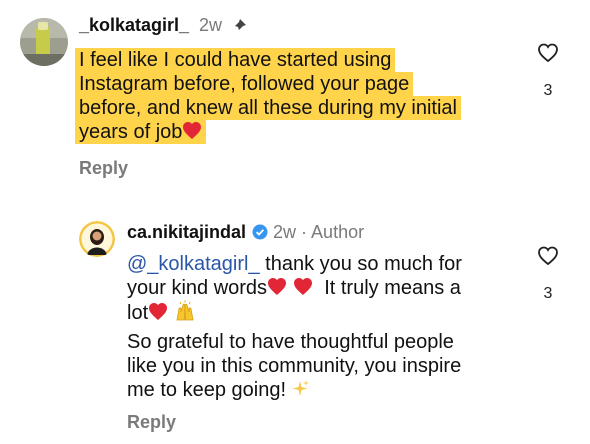 This screenshot has width=590, height=444. Describe the element at coordinates (290, 342) in the screenshot. I see `reply-para2-line-1: So grateful to have thoughtful people` at that location.